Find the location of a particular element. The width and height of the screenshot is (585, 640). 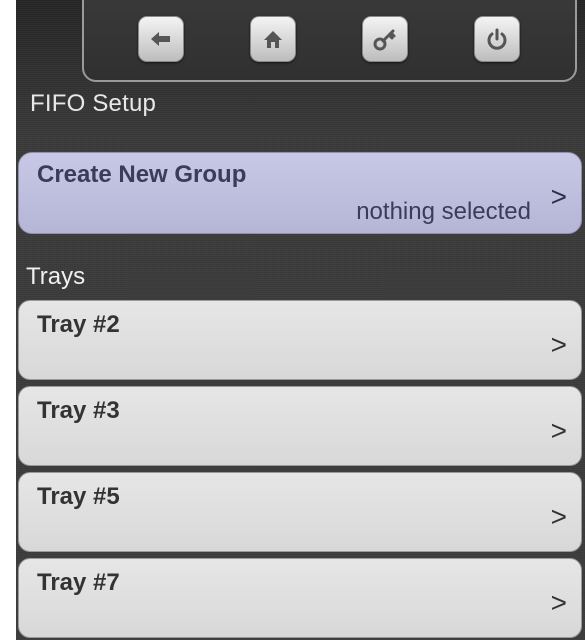

create-new-group-button: Create New Group nothing selected > is located at coordinates (300, 193).